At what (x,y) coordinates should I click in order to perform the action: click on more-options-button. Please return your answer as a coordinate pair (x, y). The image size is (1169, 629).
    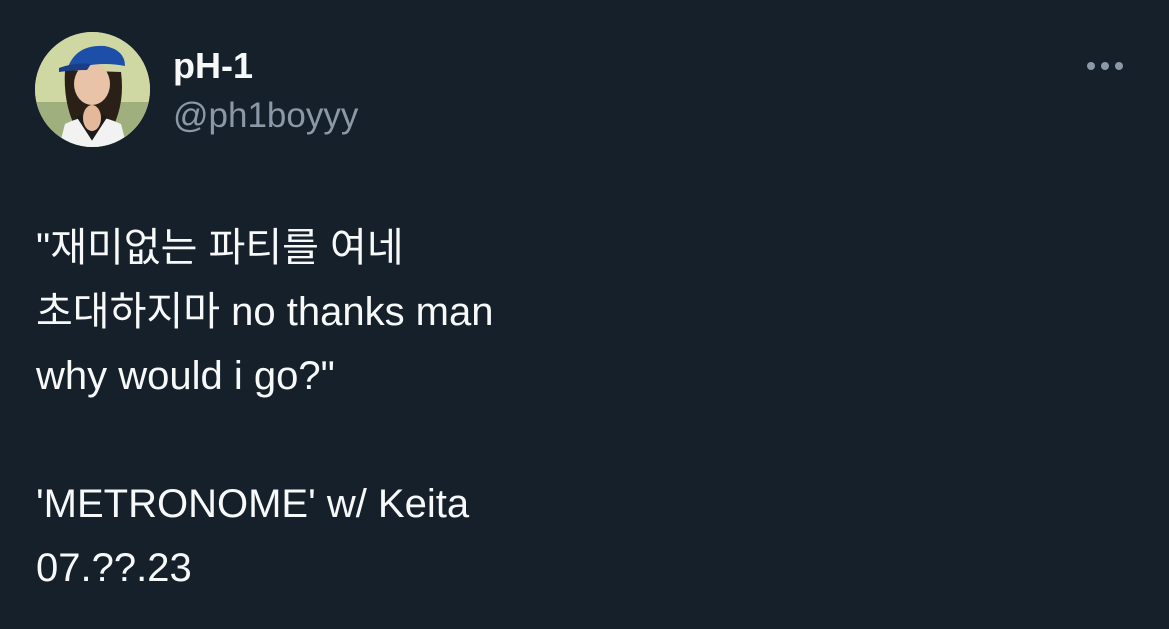
    Looking at the image, I should click on (1105, 66).